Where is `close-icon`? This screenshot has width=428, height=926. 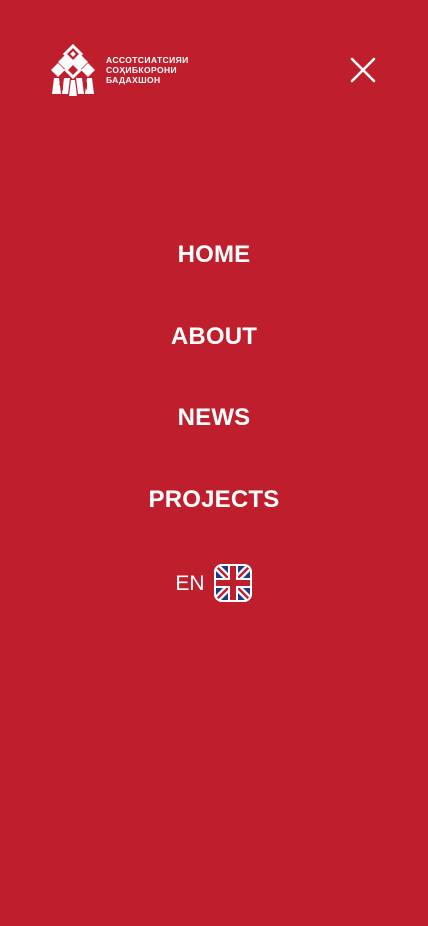
close-icon is located at coordinates (363, 70).